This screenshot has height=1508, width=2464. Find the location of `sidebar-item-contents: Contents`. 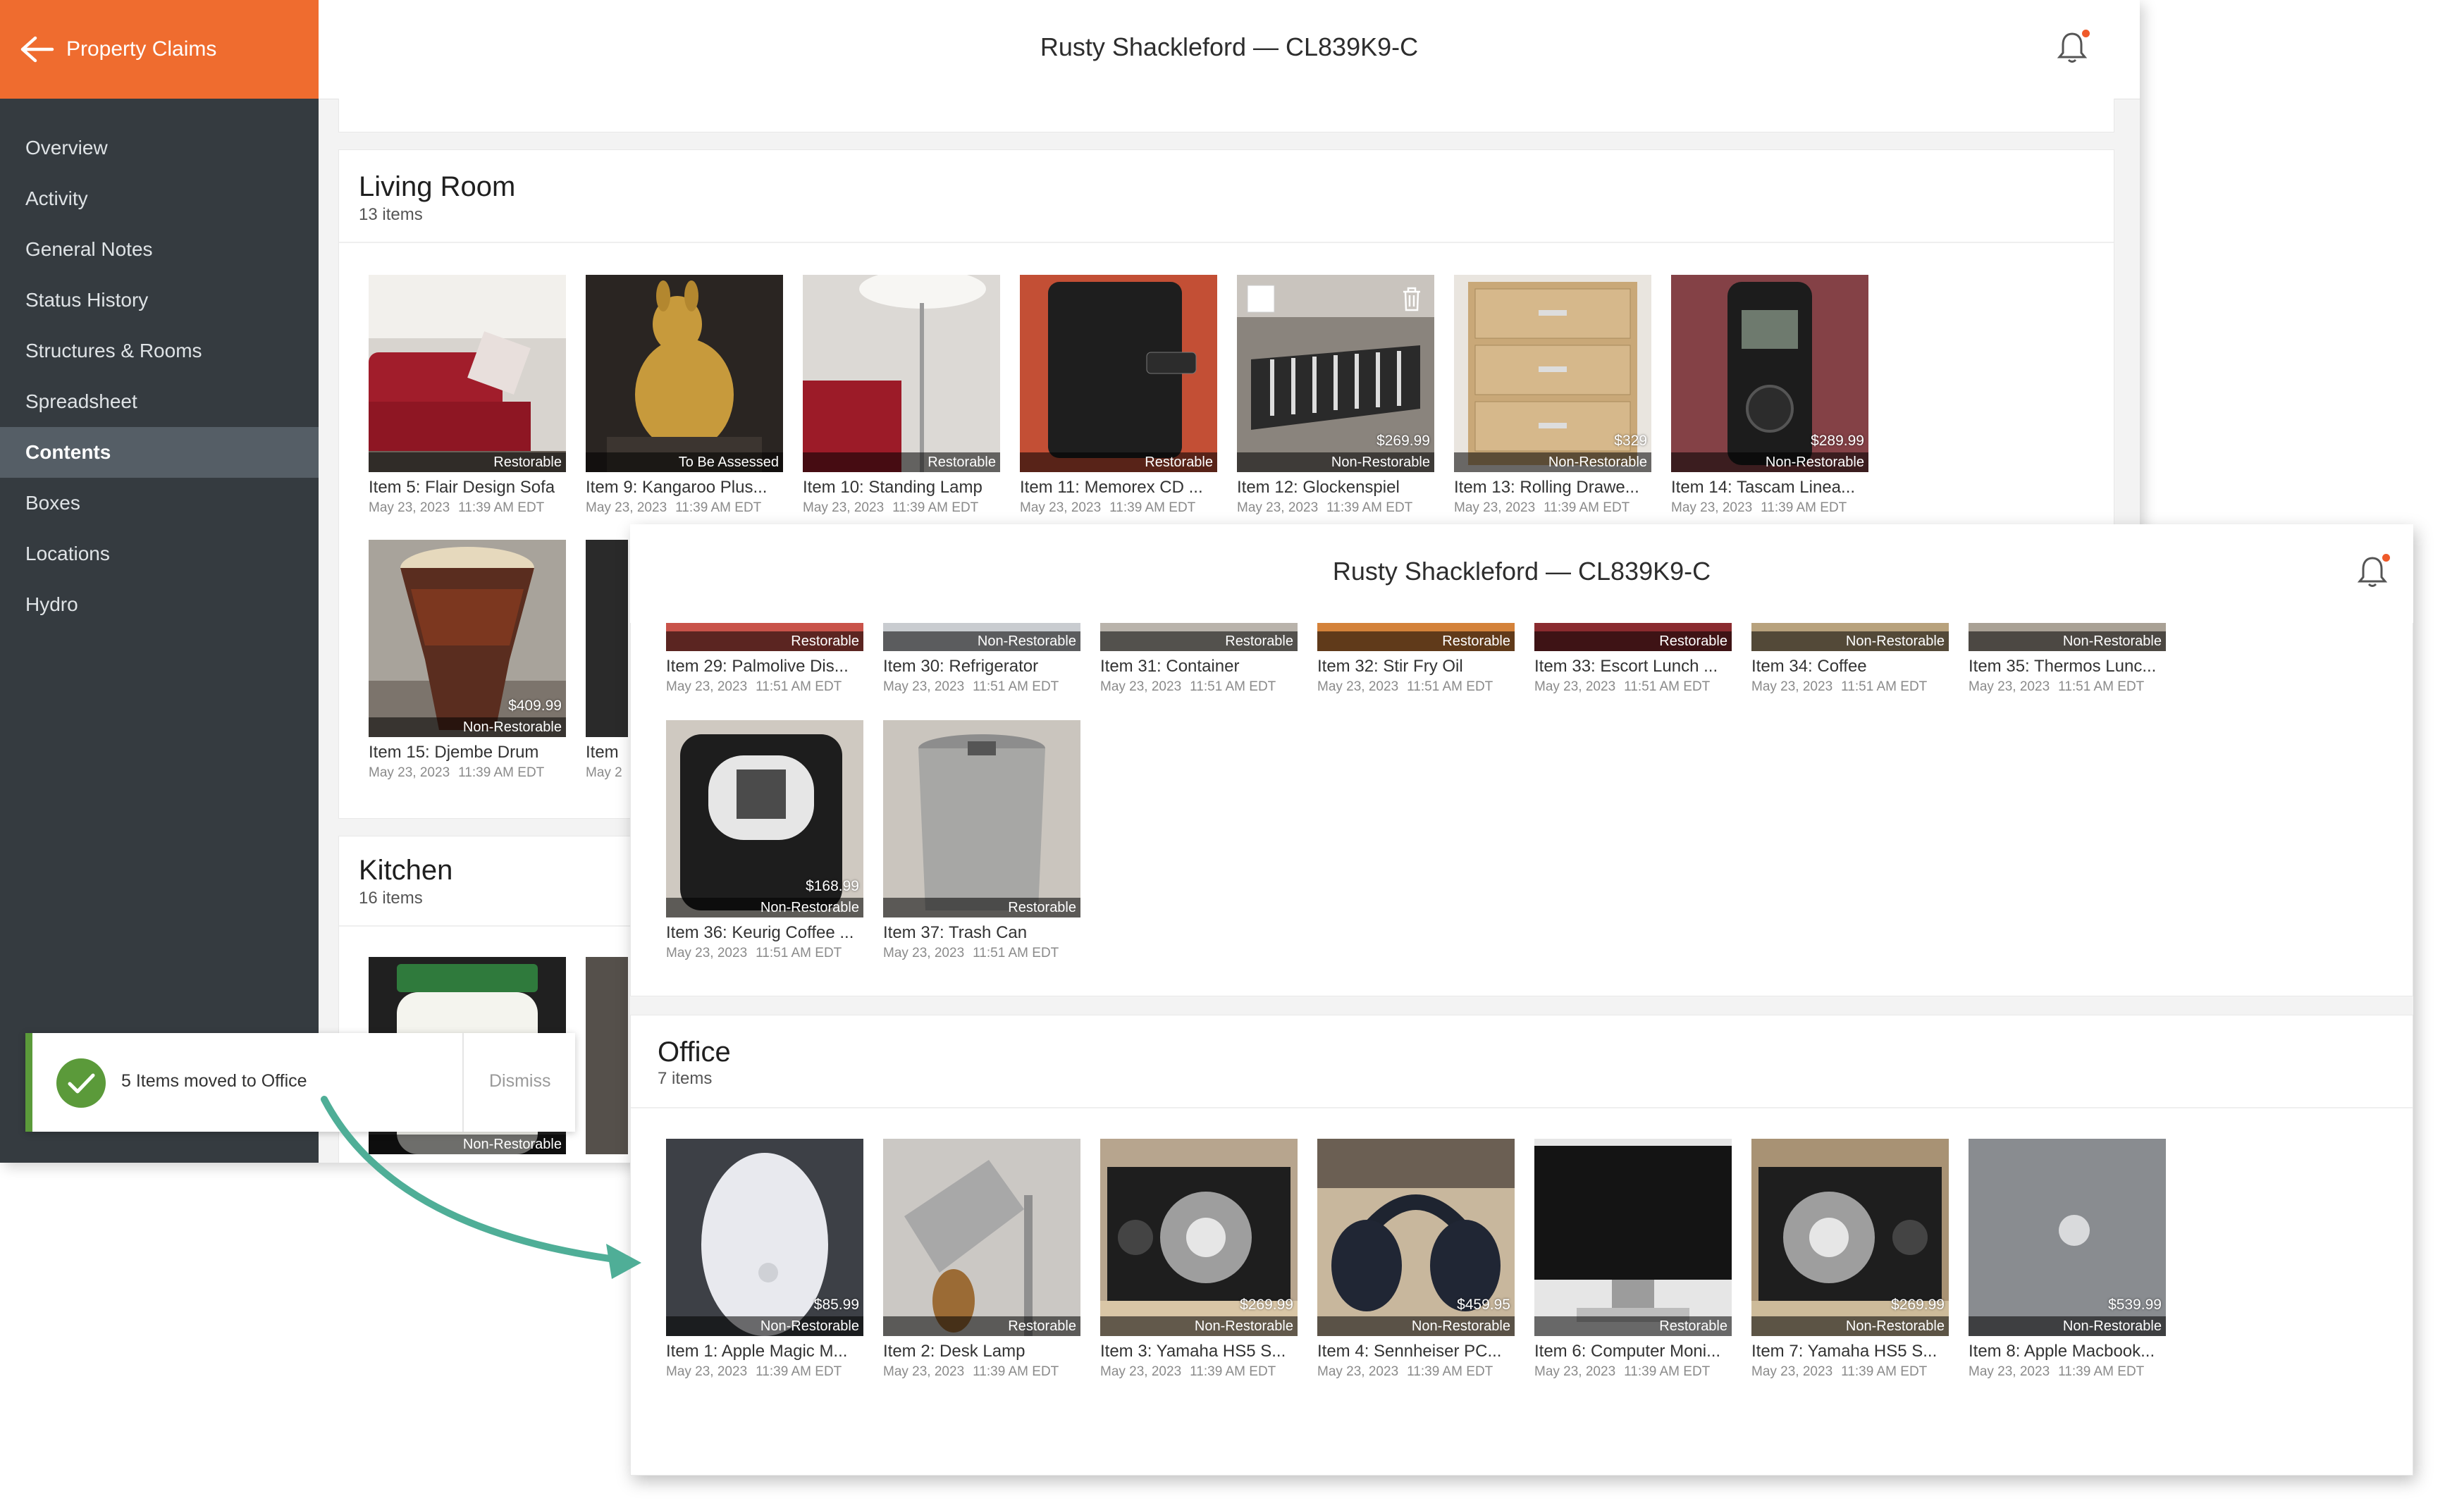

sidebar-item-contents: Contents is located at coordinates (159, 453).